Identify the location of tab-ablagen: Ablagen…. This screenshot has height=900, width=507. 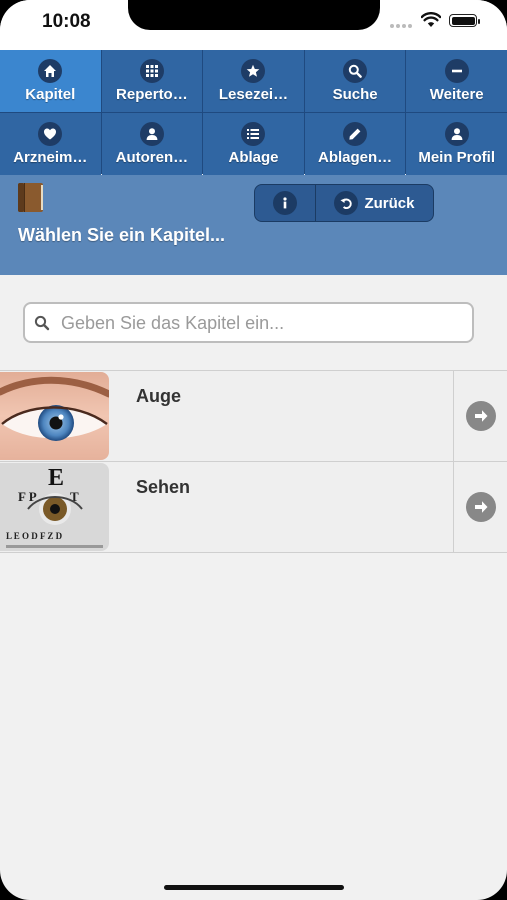
(355, 144).